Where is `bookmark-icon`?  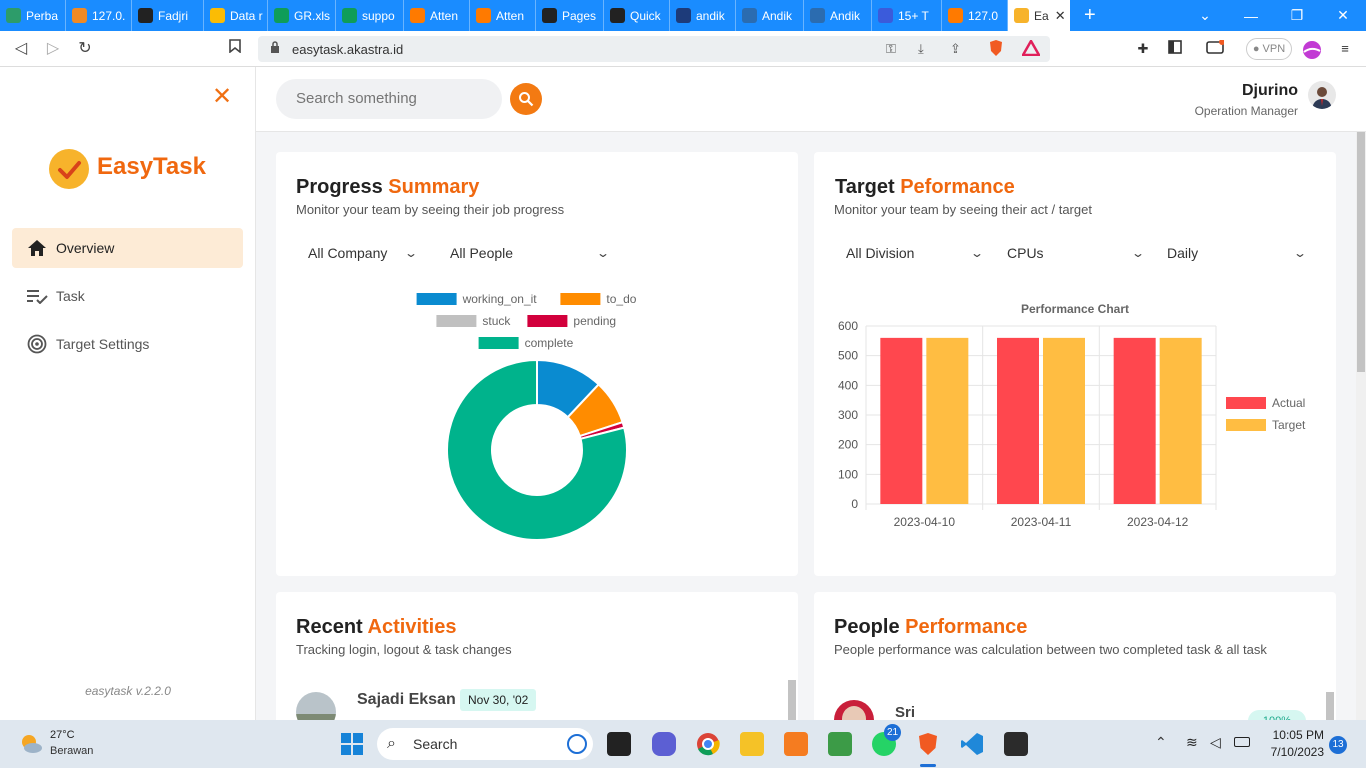
bookmark-icon is located at coordinates (235, 49).